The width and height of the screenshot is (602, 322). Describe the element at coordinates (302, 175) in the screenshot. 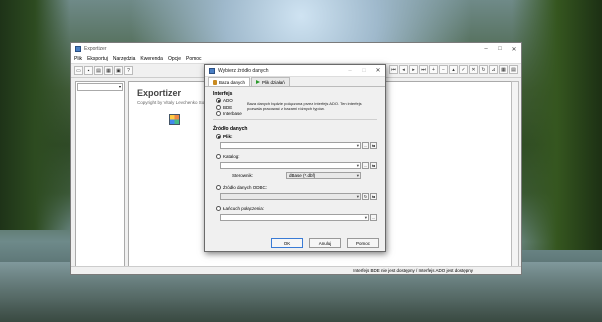

I see `driver-value: dBase (*.dbf)` at that location.